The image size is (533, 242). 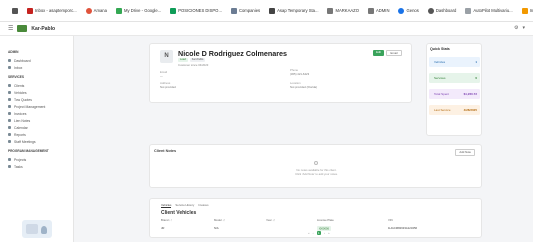 I want to click on user-menu-icon: ▾, so click(x=523, y=28).